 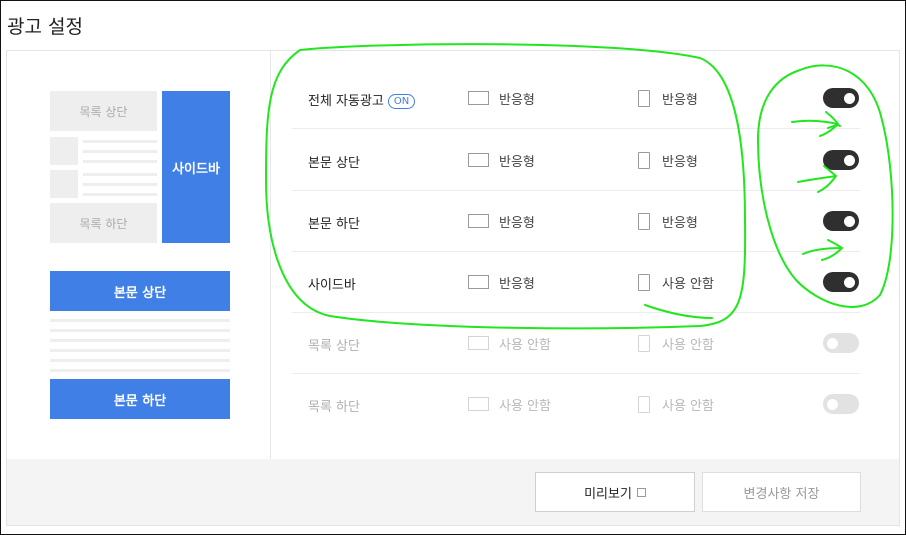 I want to click on row-label: 본문 하단, so click(x=334, y=224).